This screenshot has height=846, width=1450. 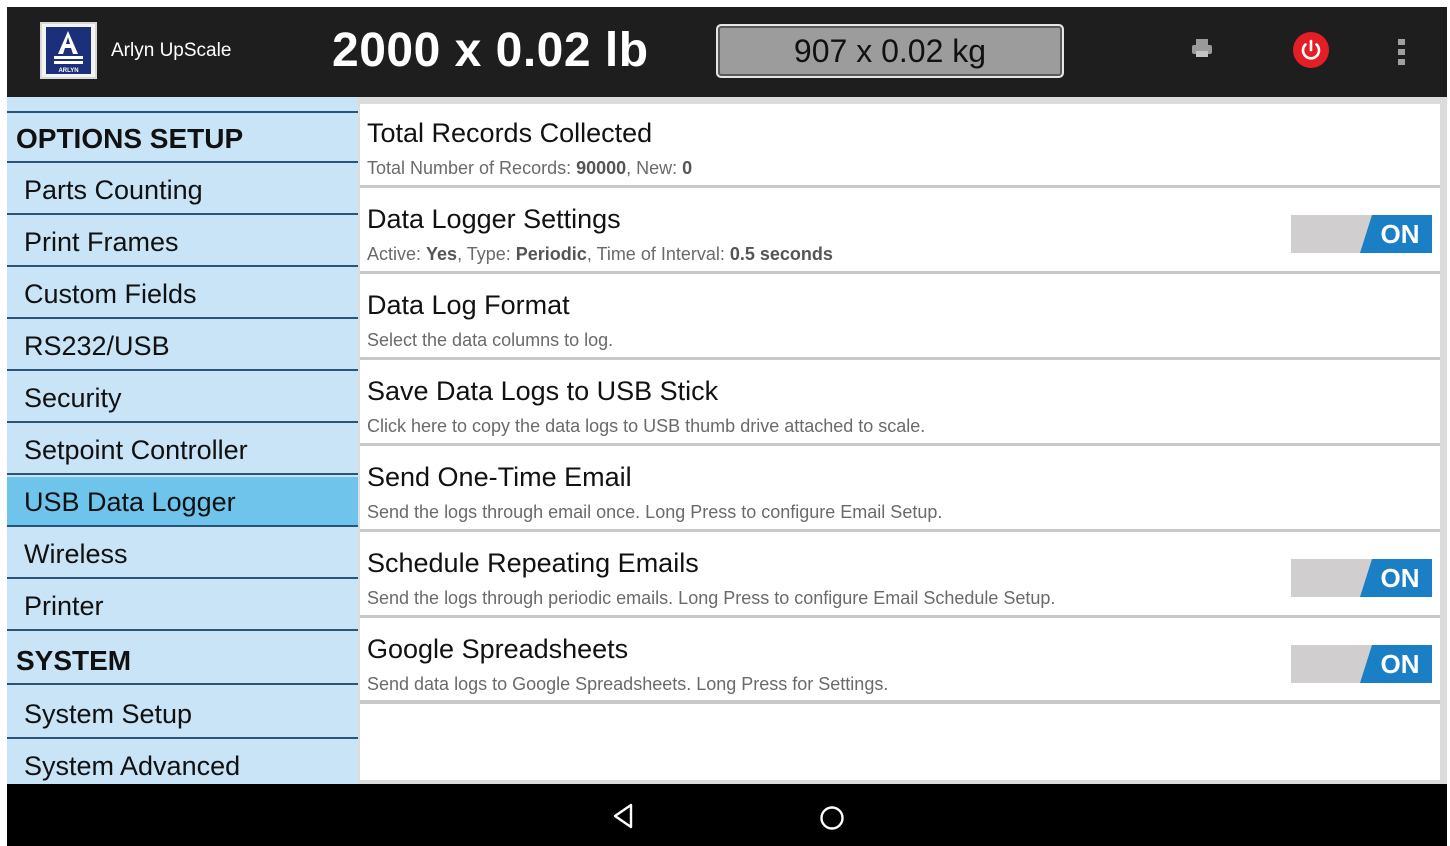 What do you see at coordinates (498, 649) in the screenshot?
I see `pref-title: Google Spreadsheets` at bounding box center [498, 649].